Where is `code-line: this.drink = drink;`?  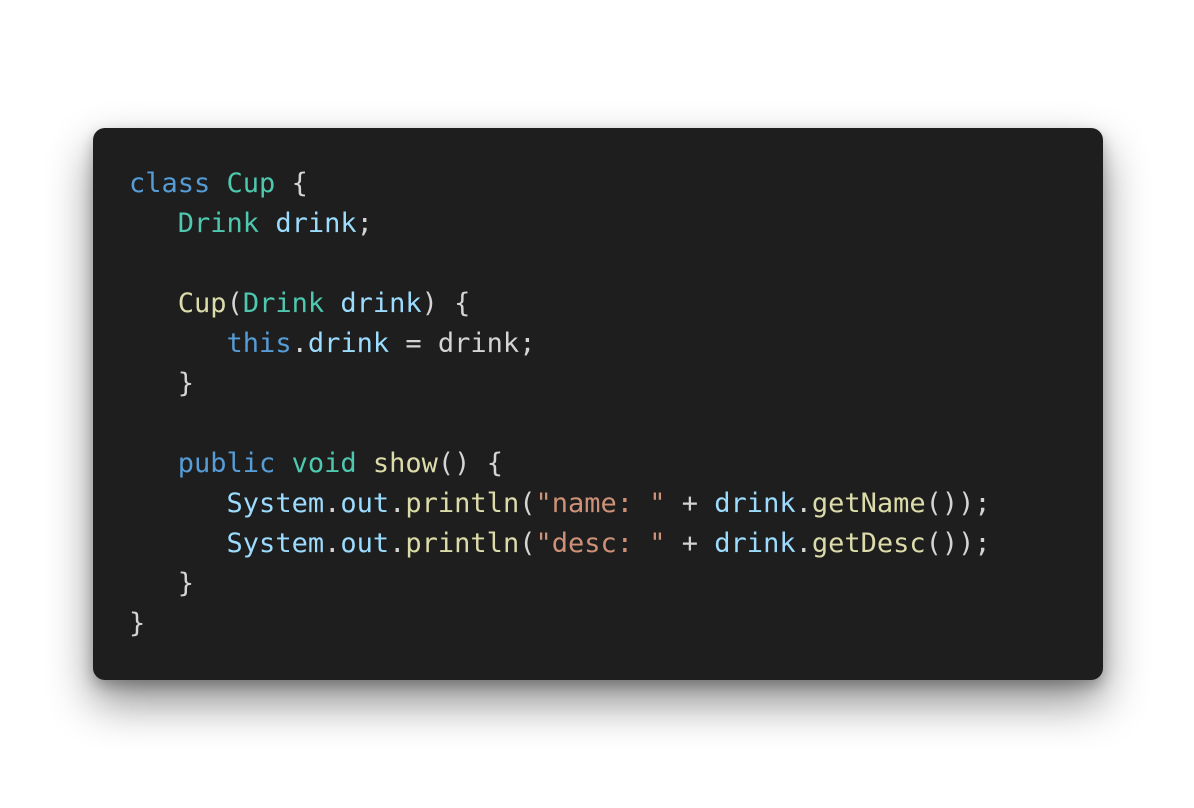 code-line: this.drink = drink; is located at coordinates (560, 344).